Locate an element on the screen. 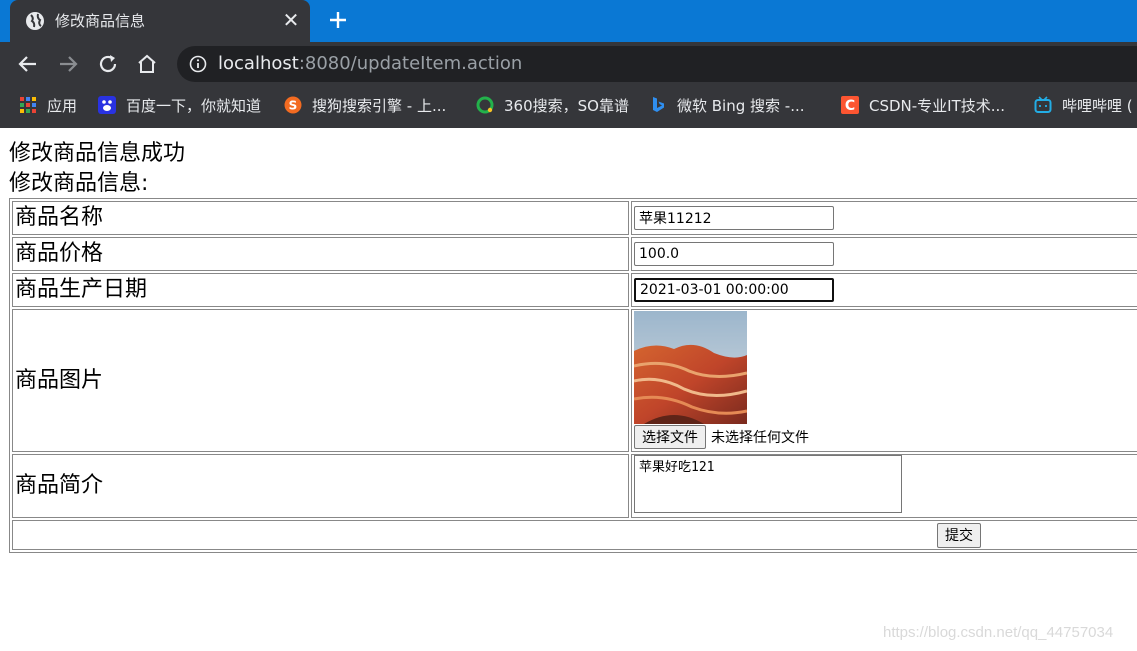 The height and width of the screenshot is (651, 1137). globe-icon is located at coordinates (35, 21).